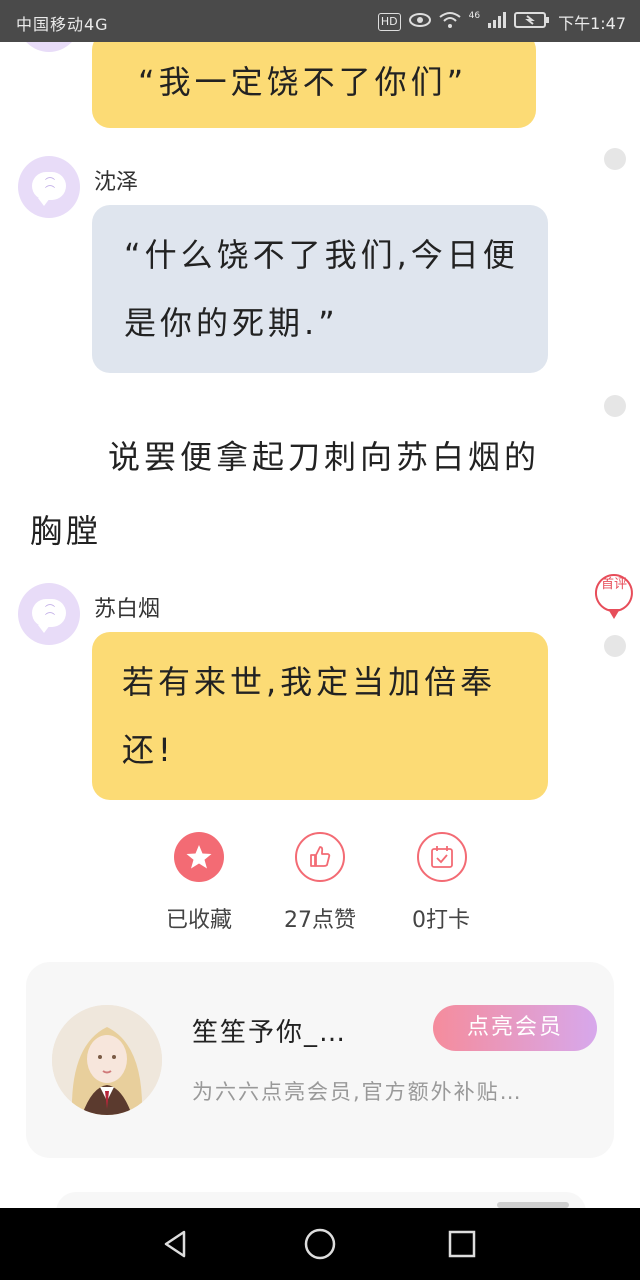 This screenshot has height=1280, width=640. What do you see at coordinates (320, 920) in the screenshot?
I see `like-count-label: 27点赞` at bounding box center [320, 920].